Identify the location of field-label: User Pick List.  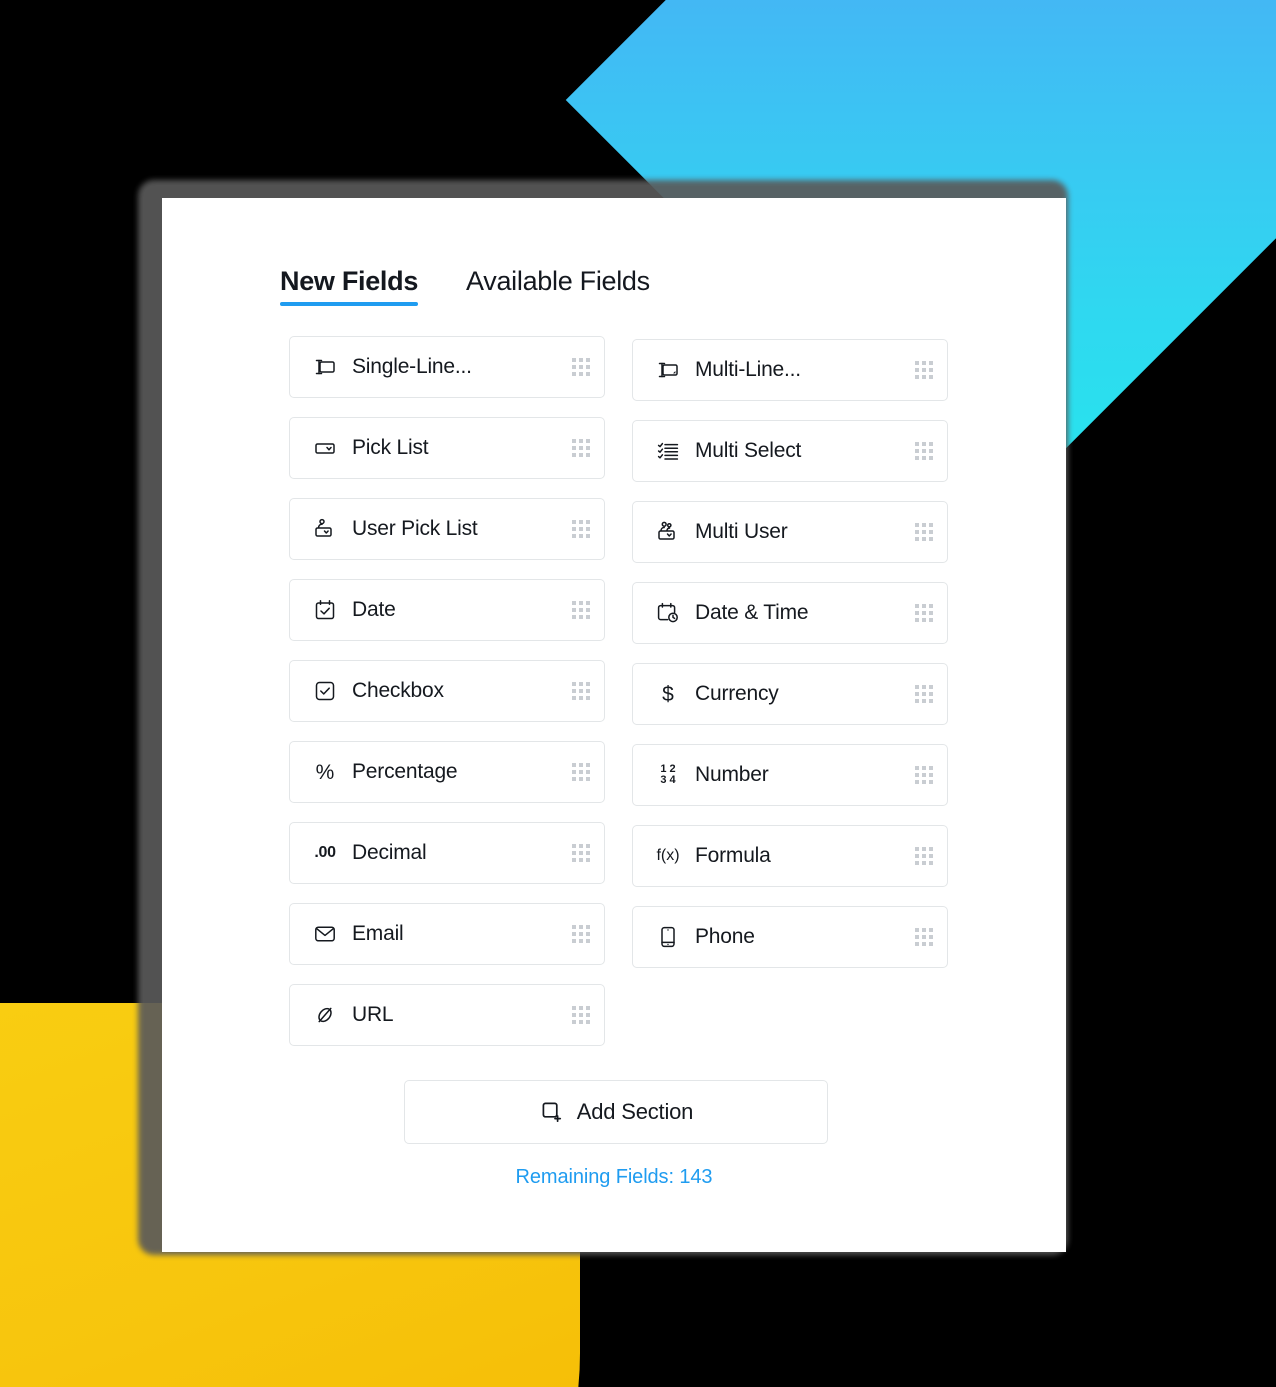
(415, 528).